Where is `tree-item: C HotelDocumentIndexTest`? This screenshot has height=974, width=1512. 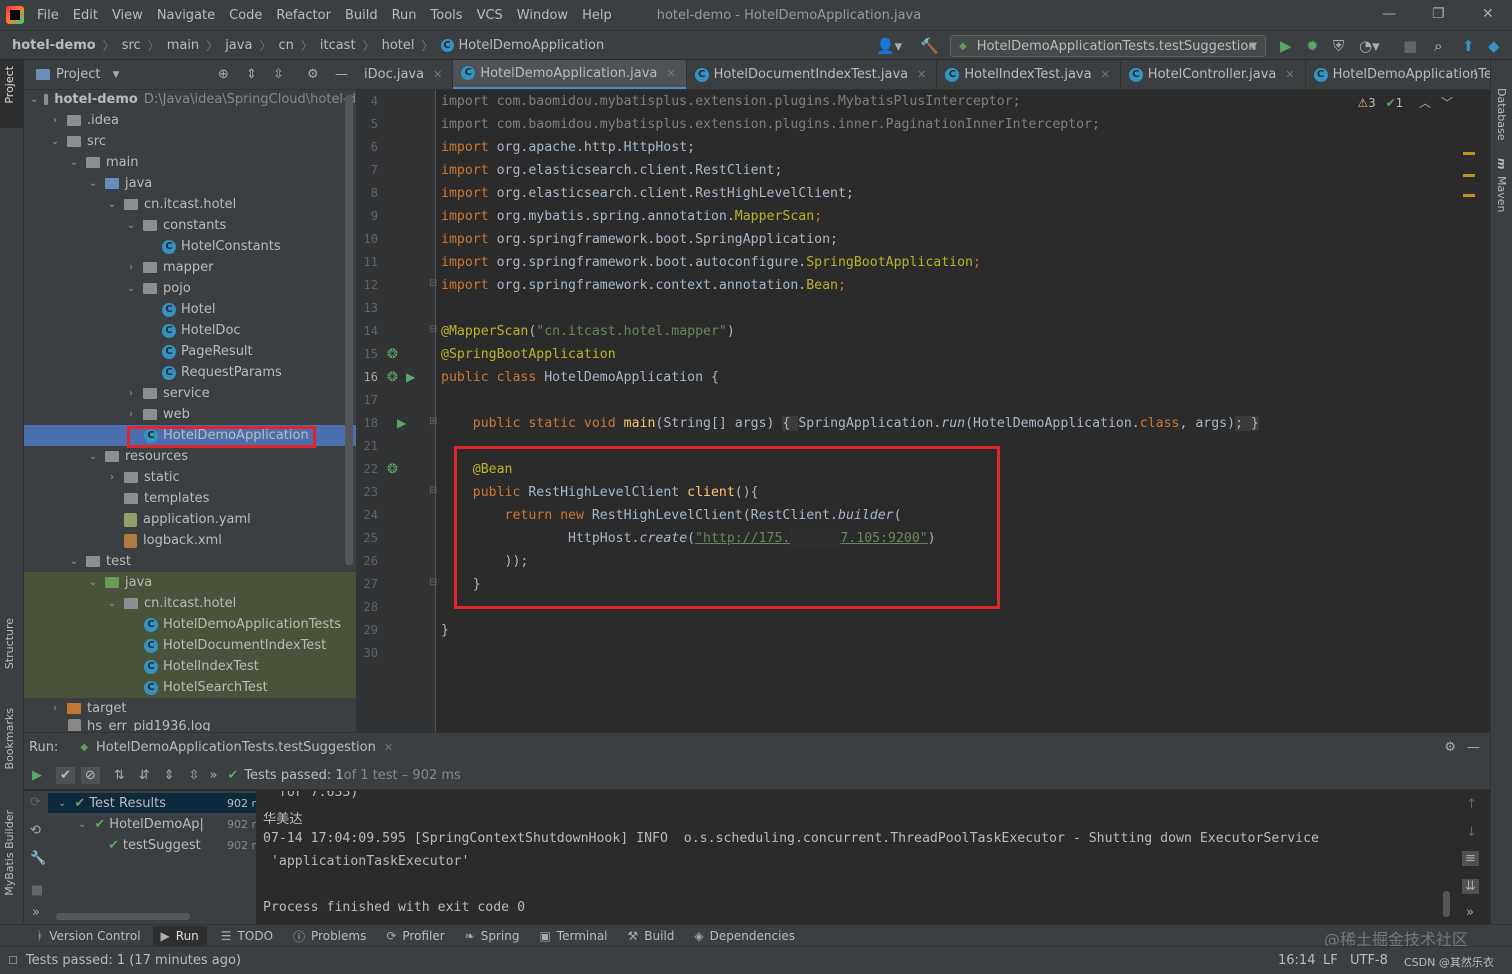
tree-item: C HotelDocumentIndexTest is located at coordinates (190, 645).